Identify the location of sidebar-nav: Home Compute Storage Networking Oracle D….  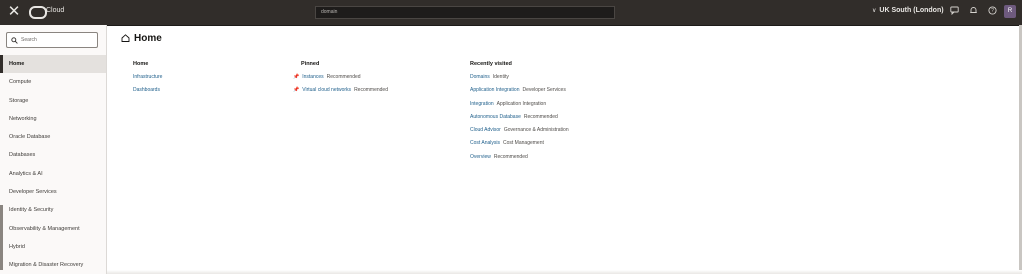
(53, 164).